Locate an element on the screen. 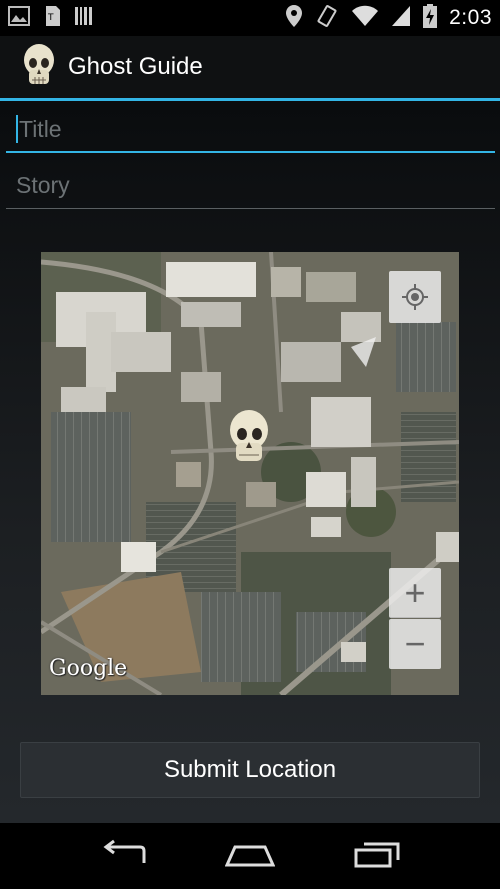 The image size is (500, 889). home-icon is located at coordinates (250, 856).